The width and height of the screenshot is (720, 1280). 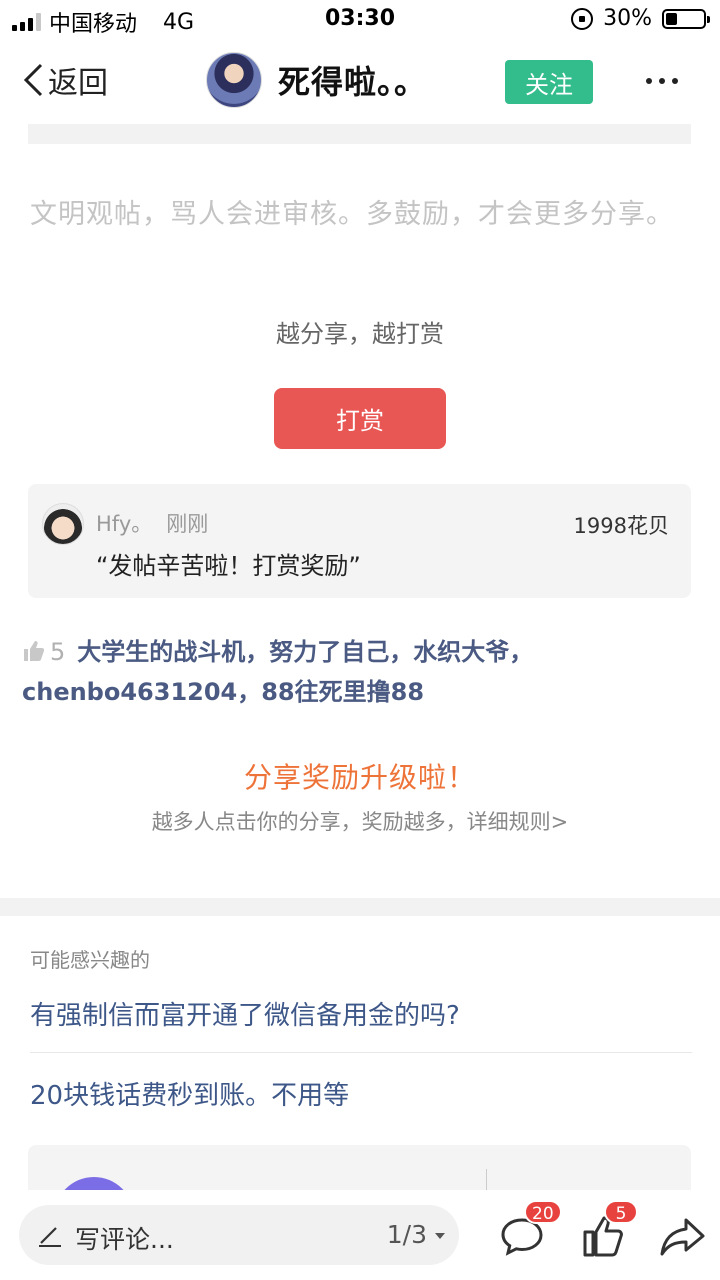 What do you see at coordinates (63, 524) in the screenshot?
I see `reward-user-avatar` at bounding box center [63, 524].